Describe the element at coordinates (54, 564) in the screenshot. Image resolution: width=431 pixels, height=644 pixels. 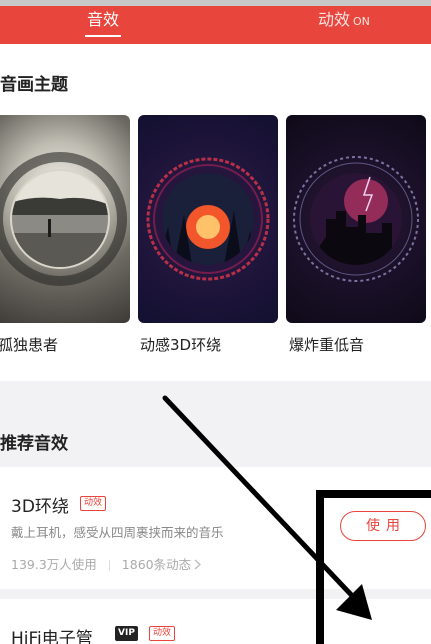
I see `usage-count: 139.3万人使用` at that location.